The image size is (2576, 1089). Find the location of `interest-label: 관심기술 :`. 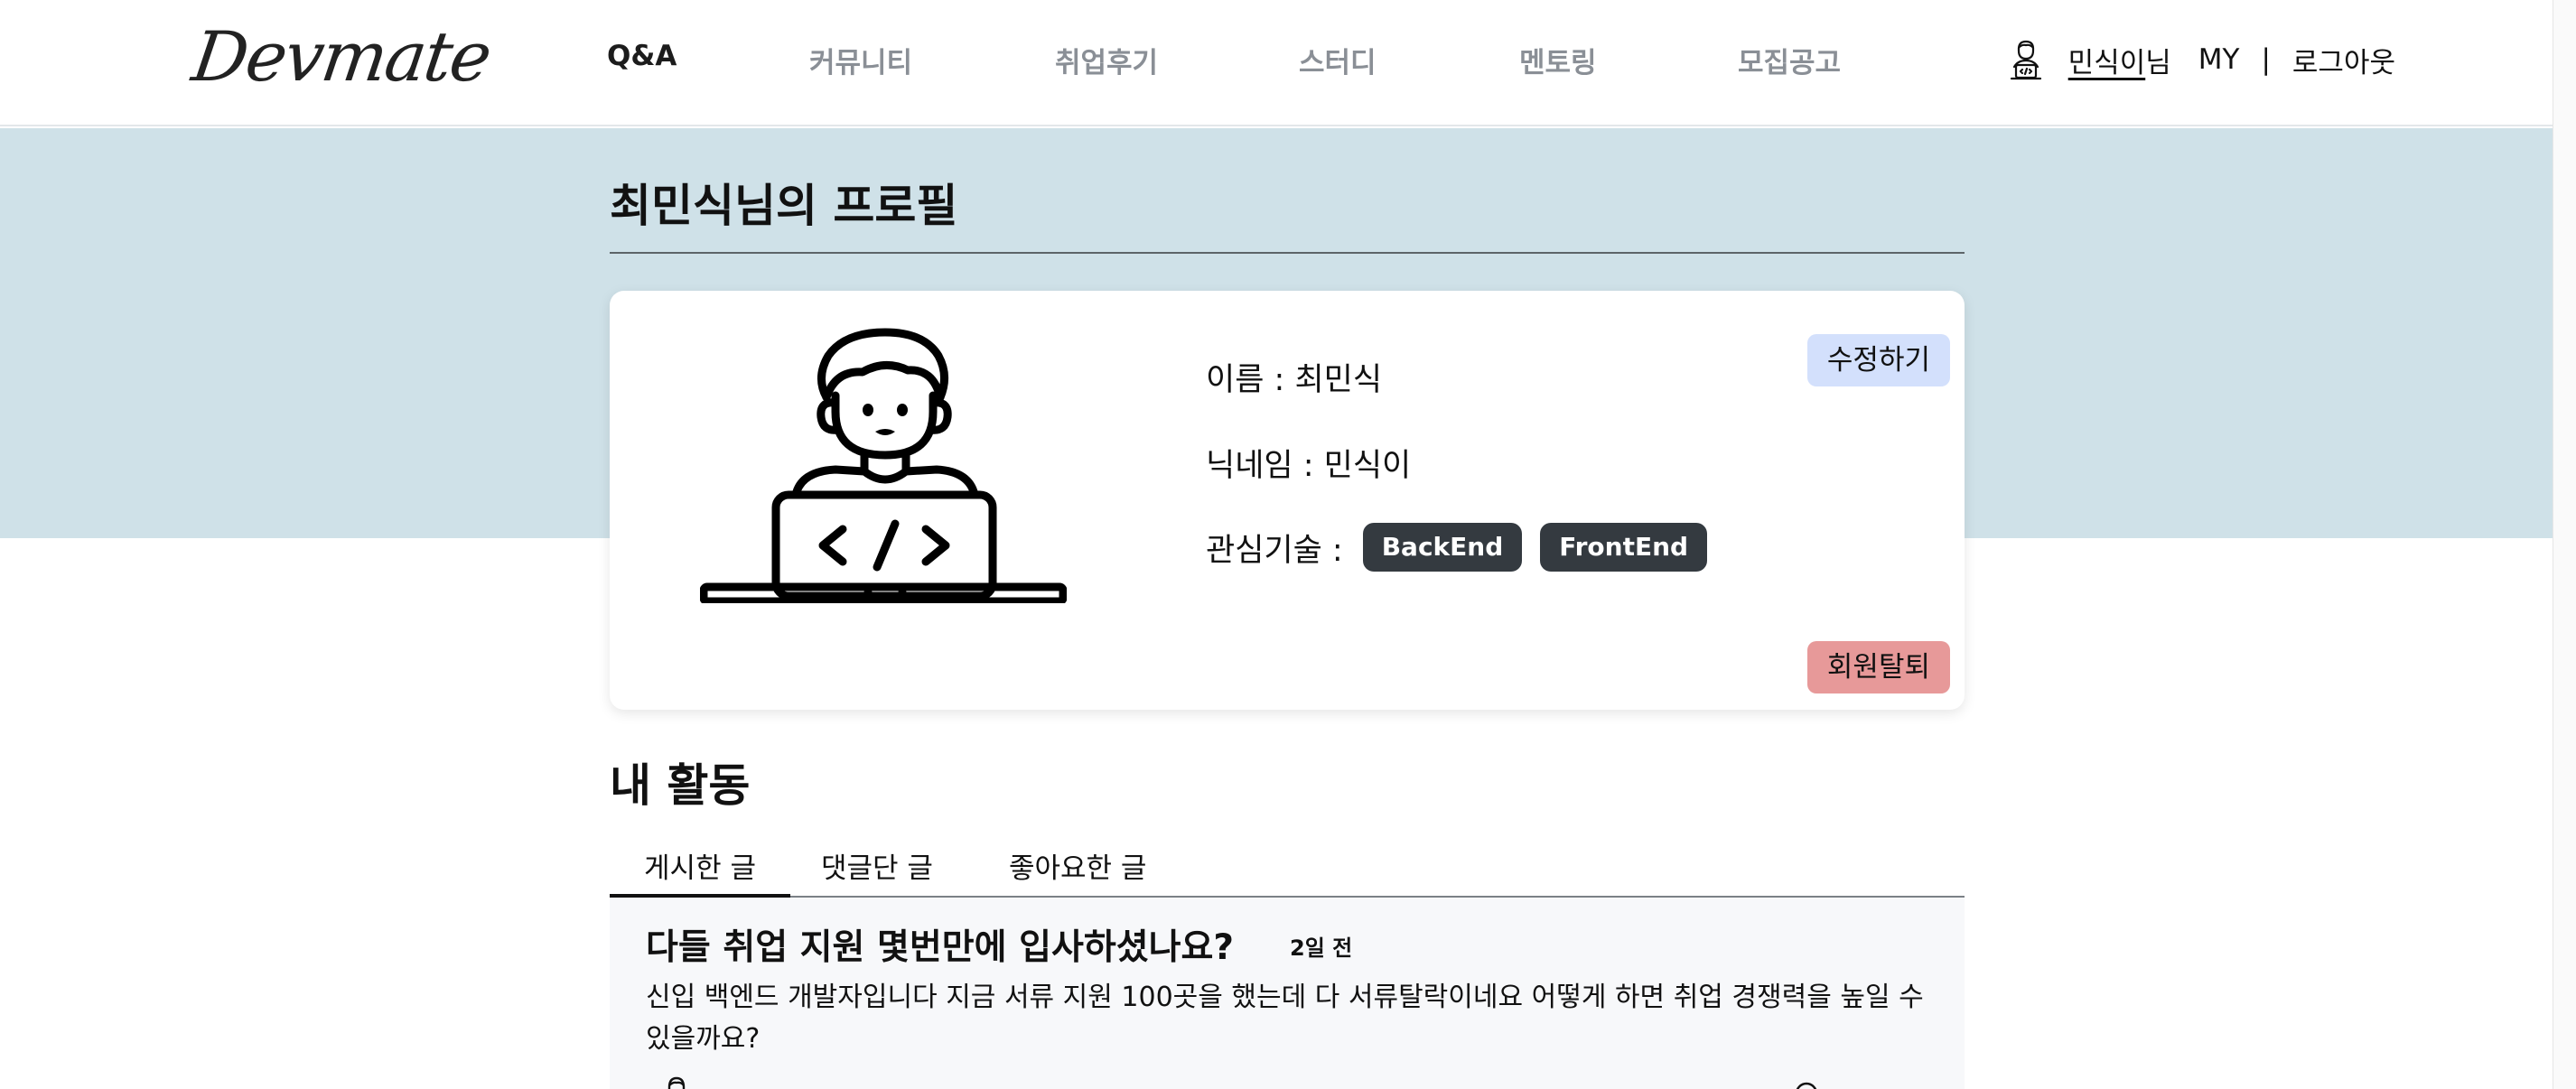

interest-label: 관심기술 : is located at coordinates (1274, 551).